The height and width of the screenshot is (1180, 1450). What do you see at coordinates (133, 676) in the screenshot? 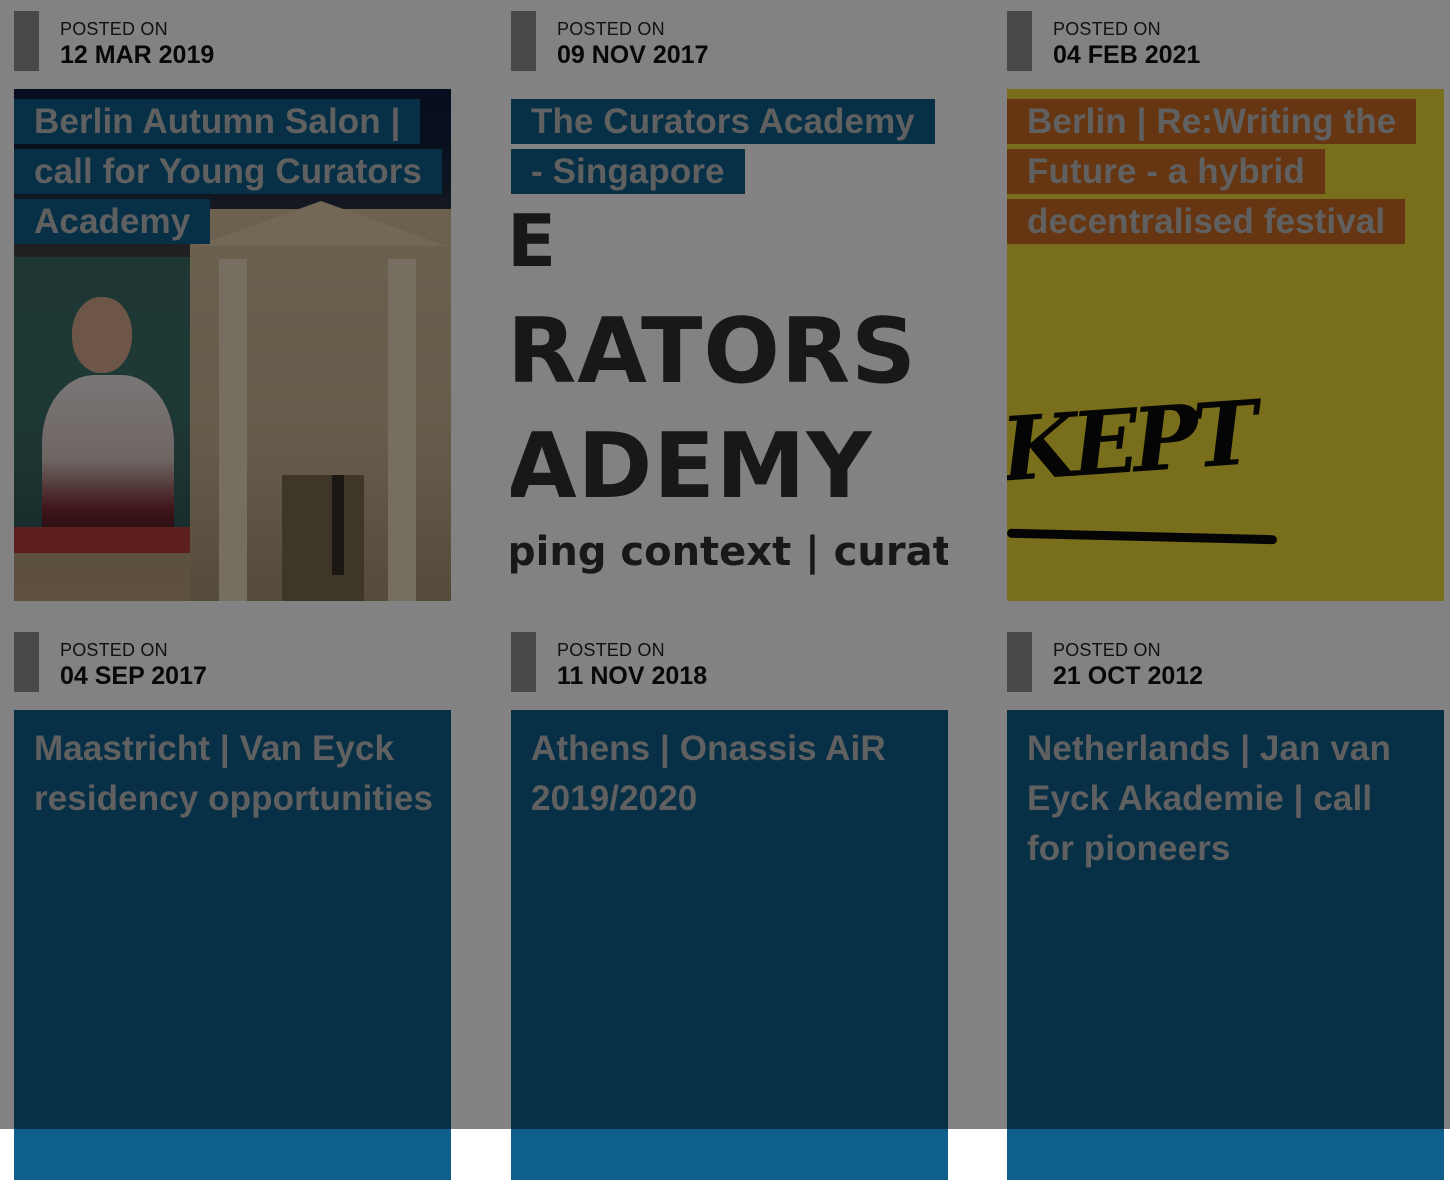
I see `post-date: 04 SEP 2017` at bounding box center [133, 676].